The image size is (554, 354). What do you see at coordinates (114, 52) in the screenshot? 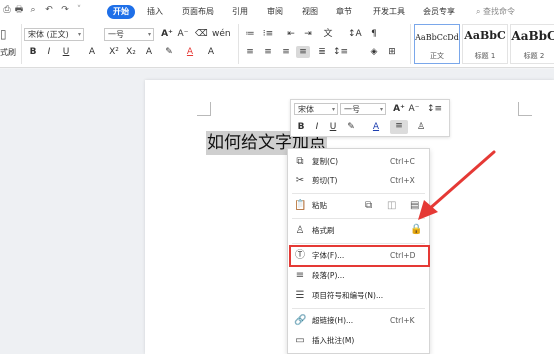
I see `superscript-icon: X²` at bounding box center [114, 52].